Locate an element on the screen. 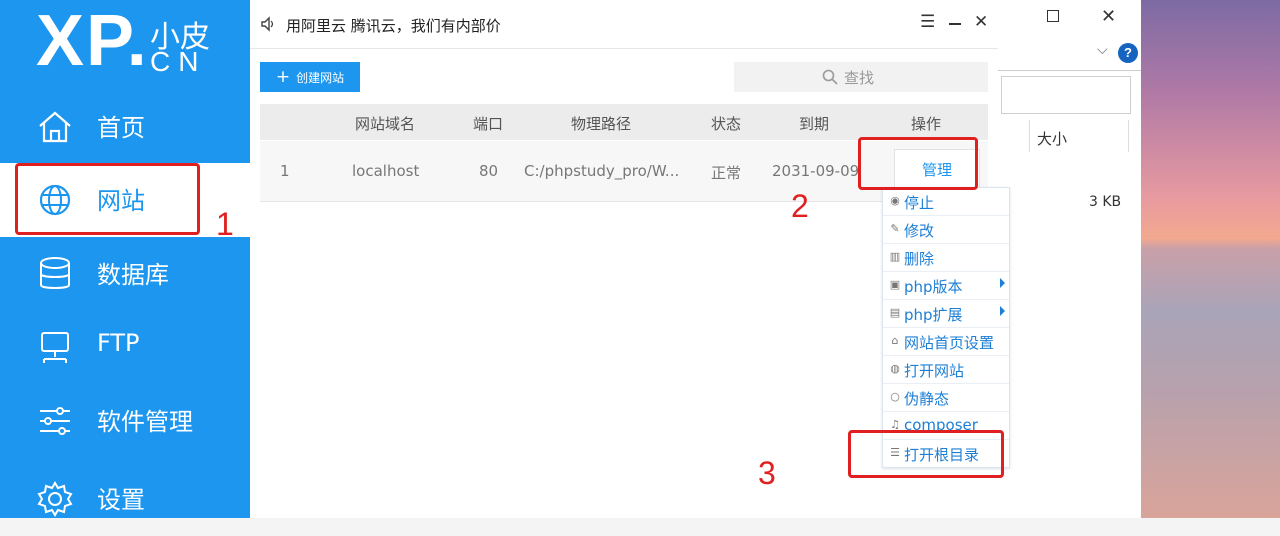 The width and height of the screenshot is (1280, 536). sidebar-item-label: 数据库 is located at coordinates (133, 275).